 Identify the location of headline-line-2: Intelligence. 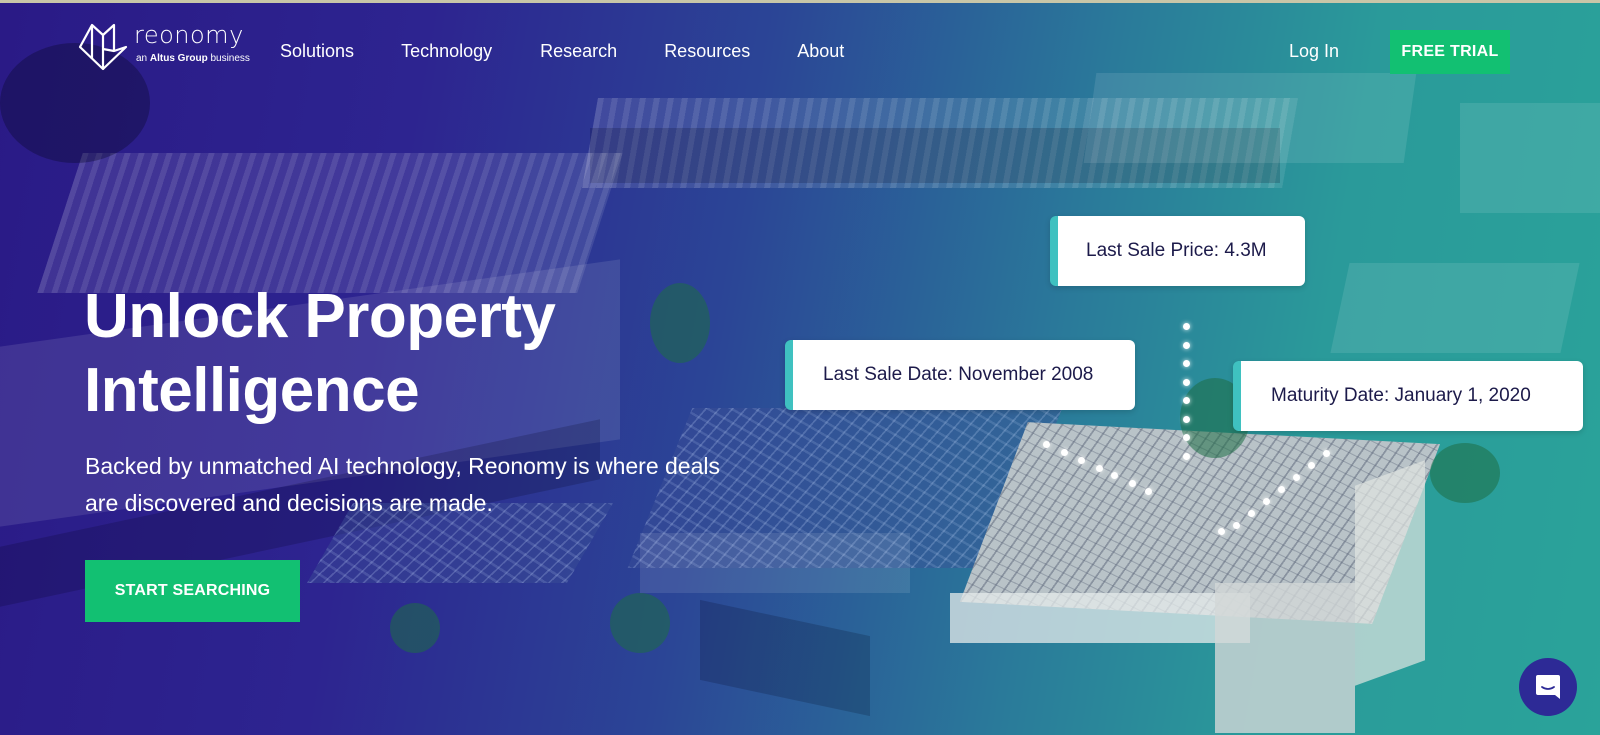
(252, 390).